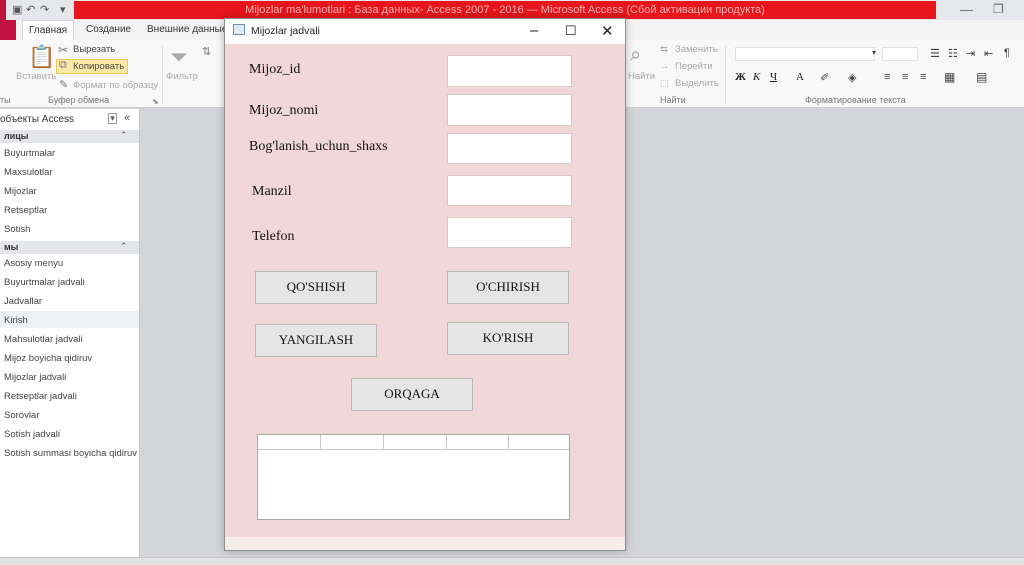 The image size is (1024, 565). I want to click on qat-dropdown-icon: ▾, so click(63, 9).